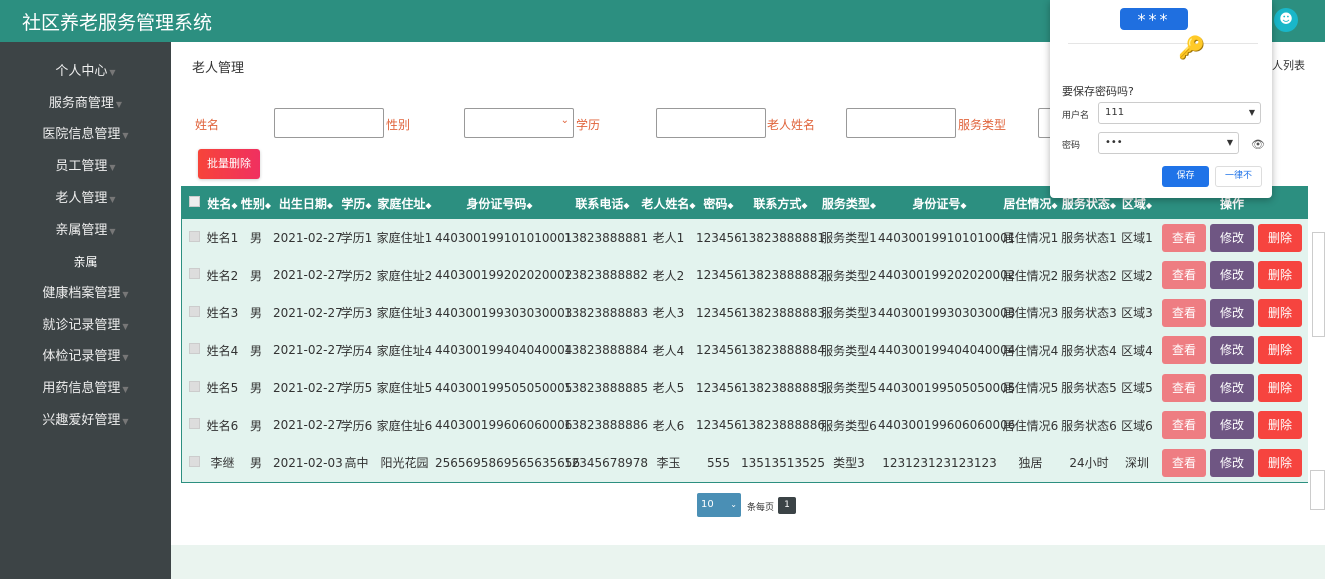 This screenshot has width=1325, height=579. What do you see at coordinates (849, 203) in the screenshot?
I see `column-header: 服务类型◆` at bounding box center [849, 203].